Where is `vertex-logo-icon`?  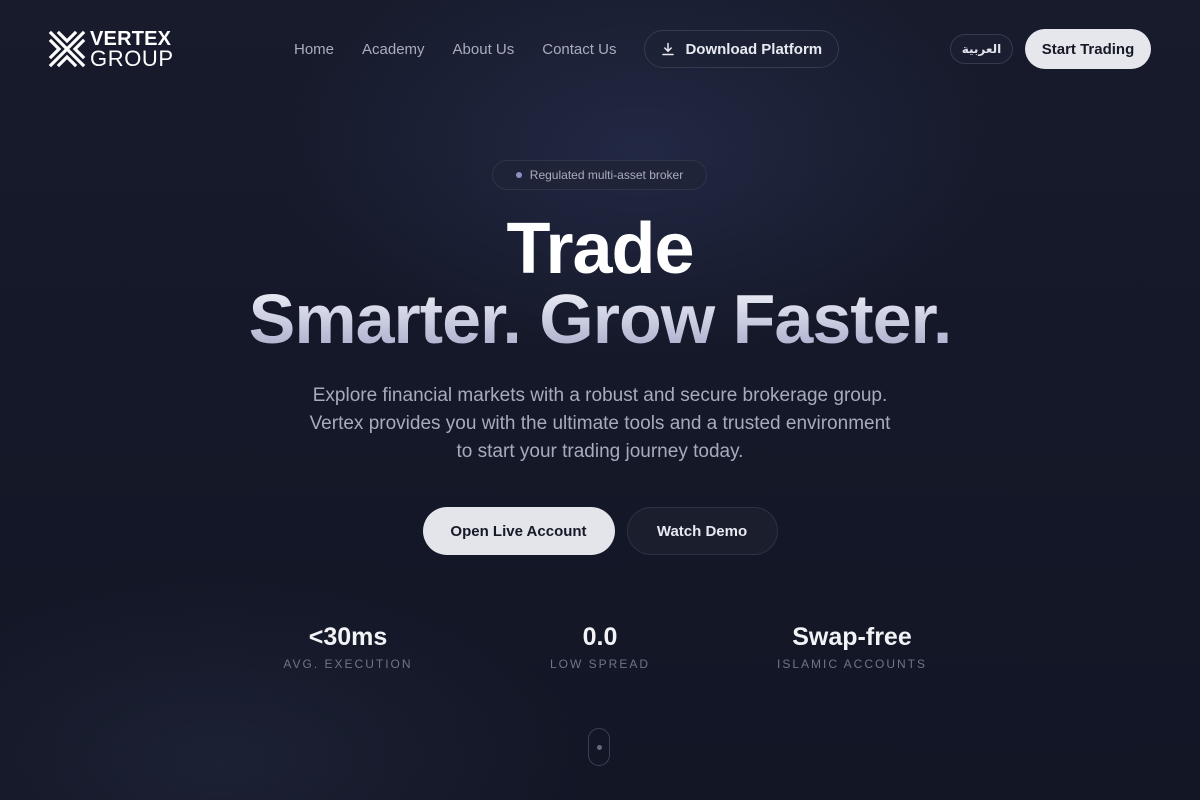
vertex-logo-icon is located at coordinates (67, 49).